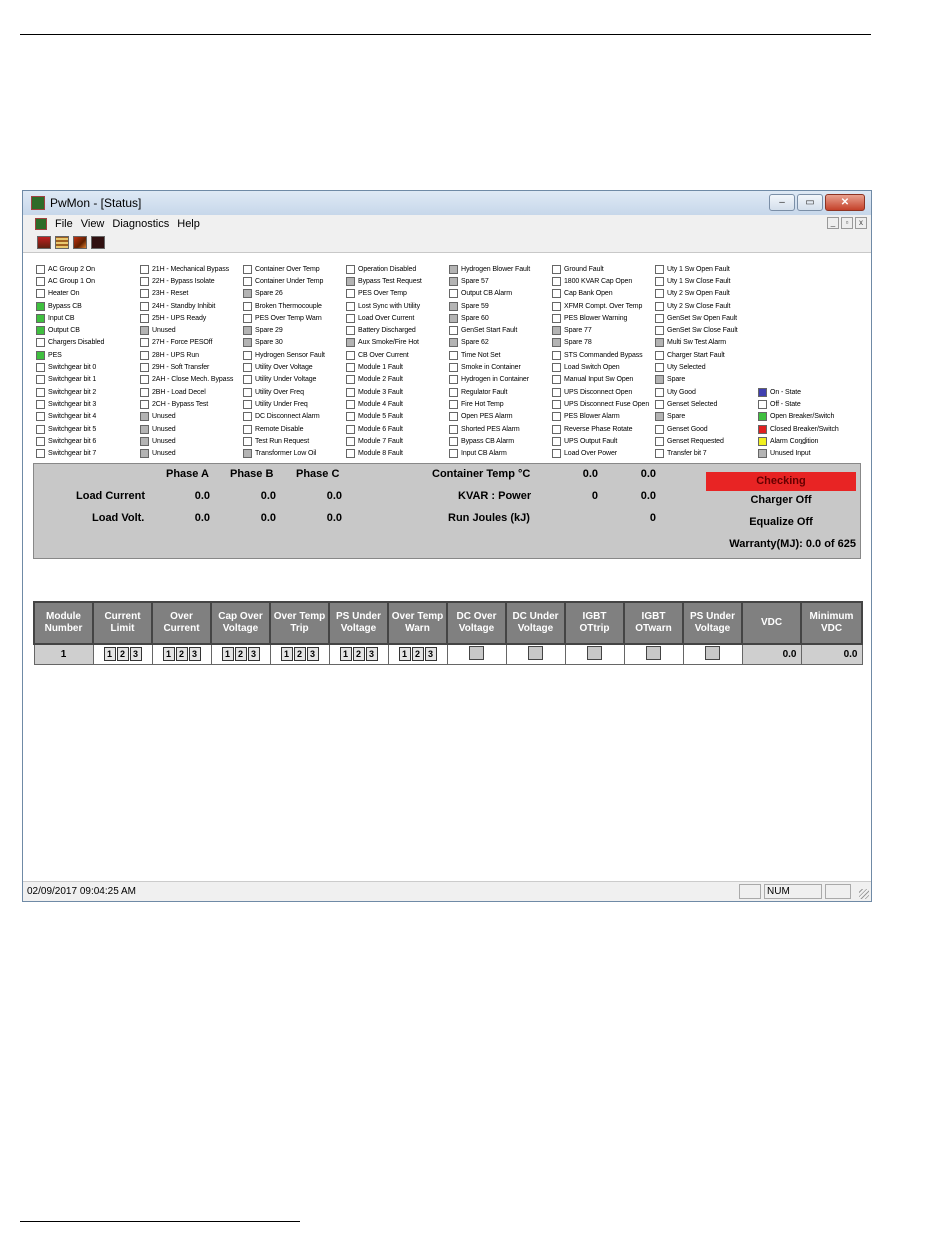 Image resolution: width=950 pixels, height=1254 pixels. I want to click on status-label: Battery Discharged, so click(387, 331).